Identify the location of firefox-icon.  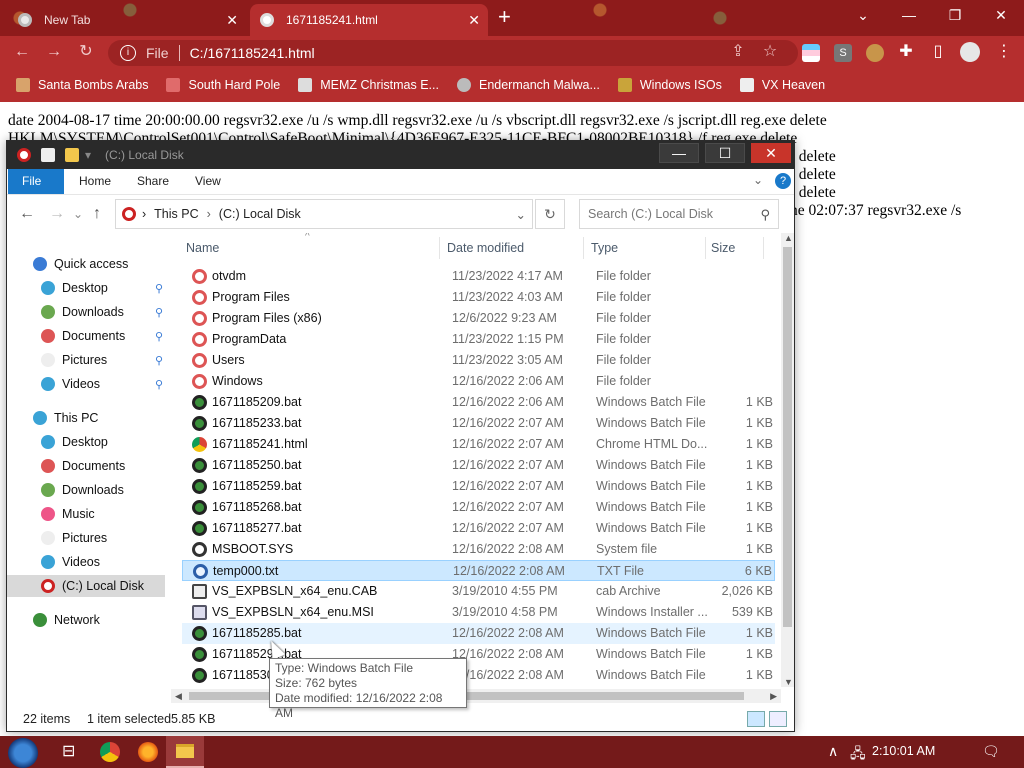
(148, 752).